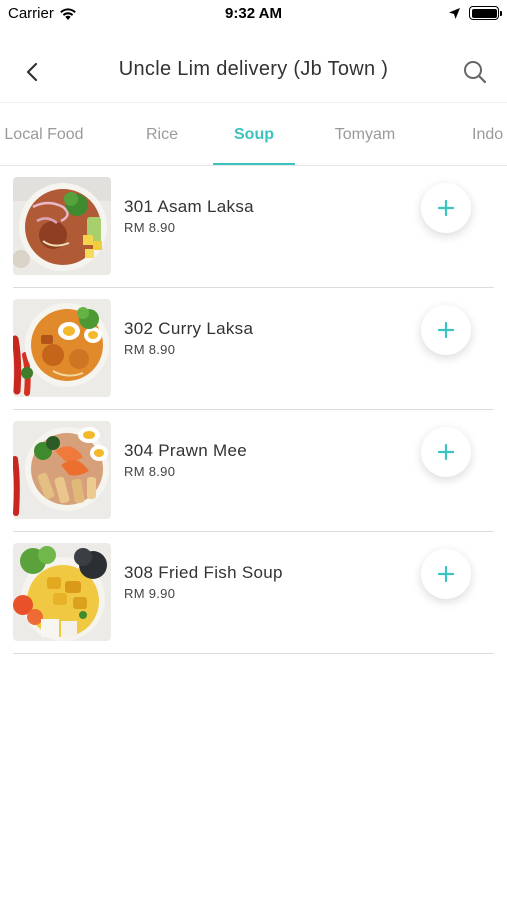 This screenshot has height=900, width=507. I want to click on list-item: 302 Curry Laksa RM 8.90, so click(253, 349).